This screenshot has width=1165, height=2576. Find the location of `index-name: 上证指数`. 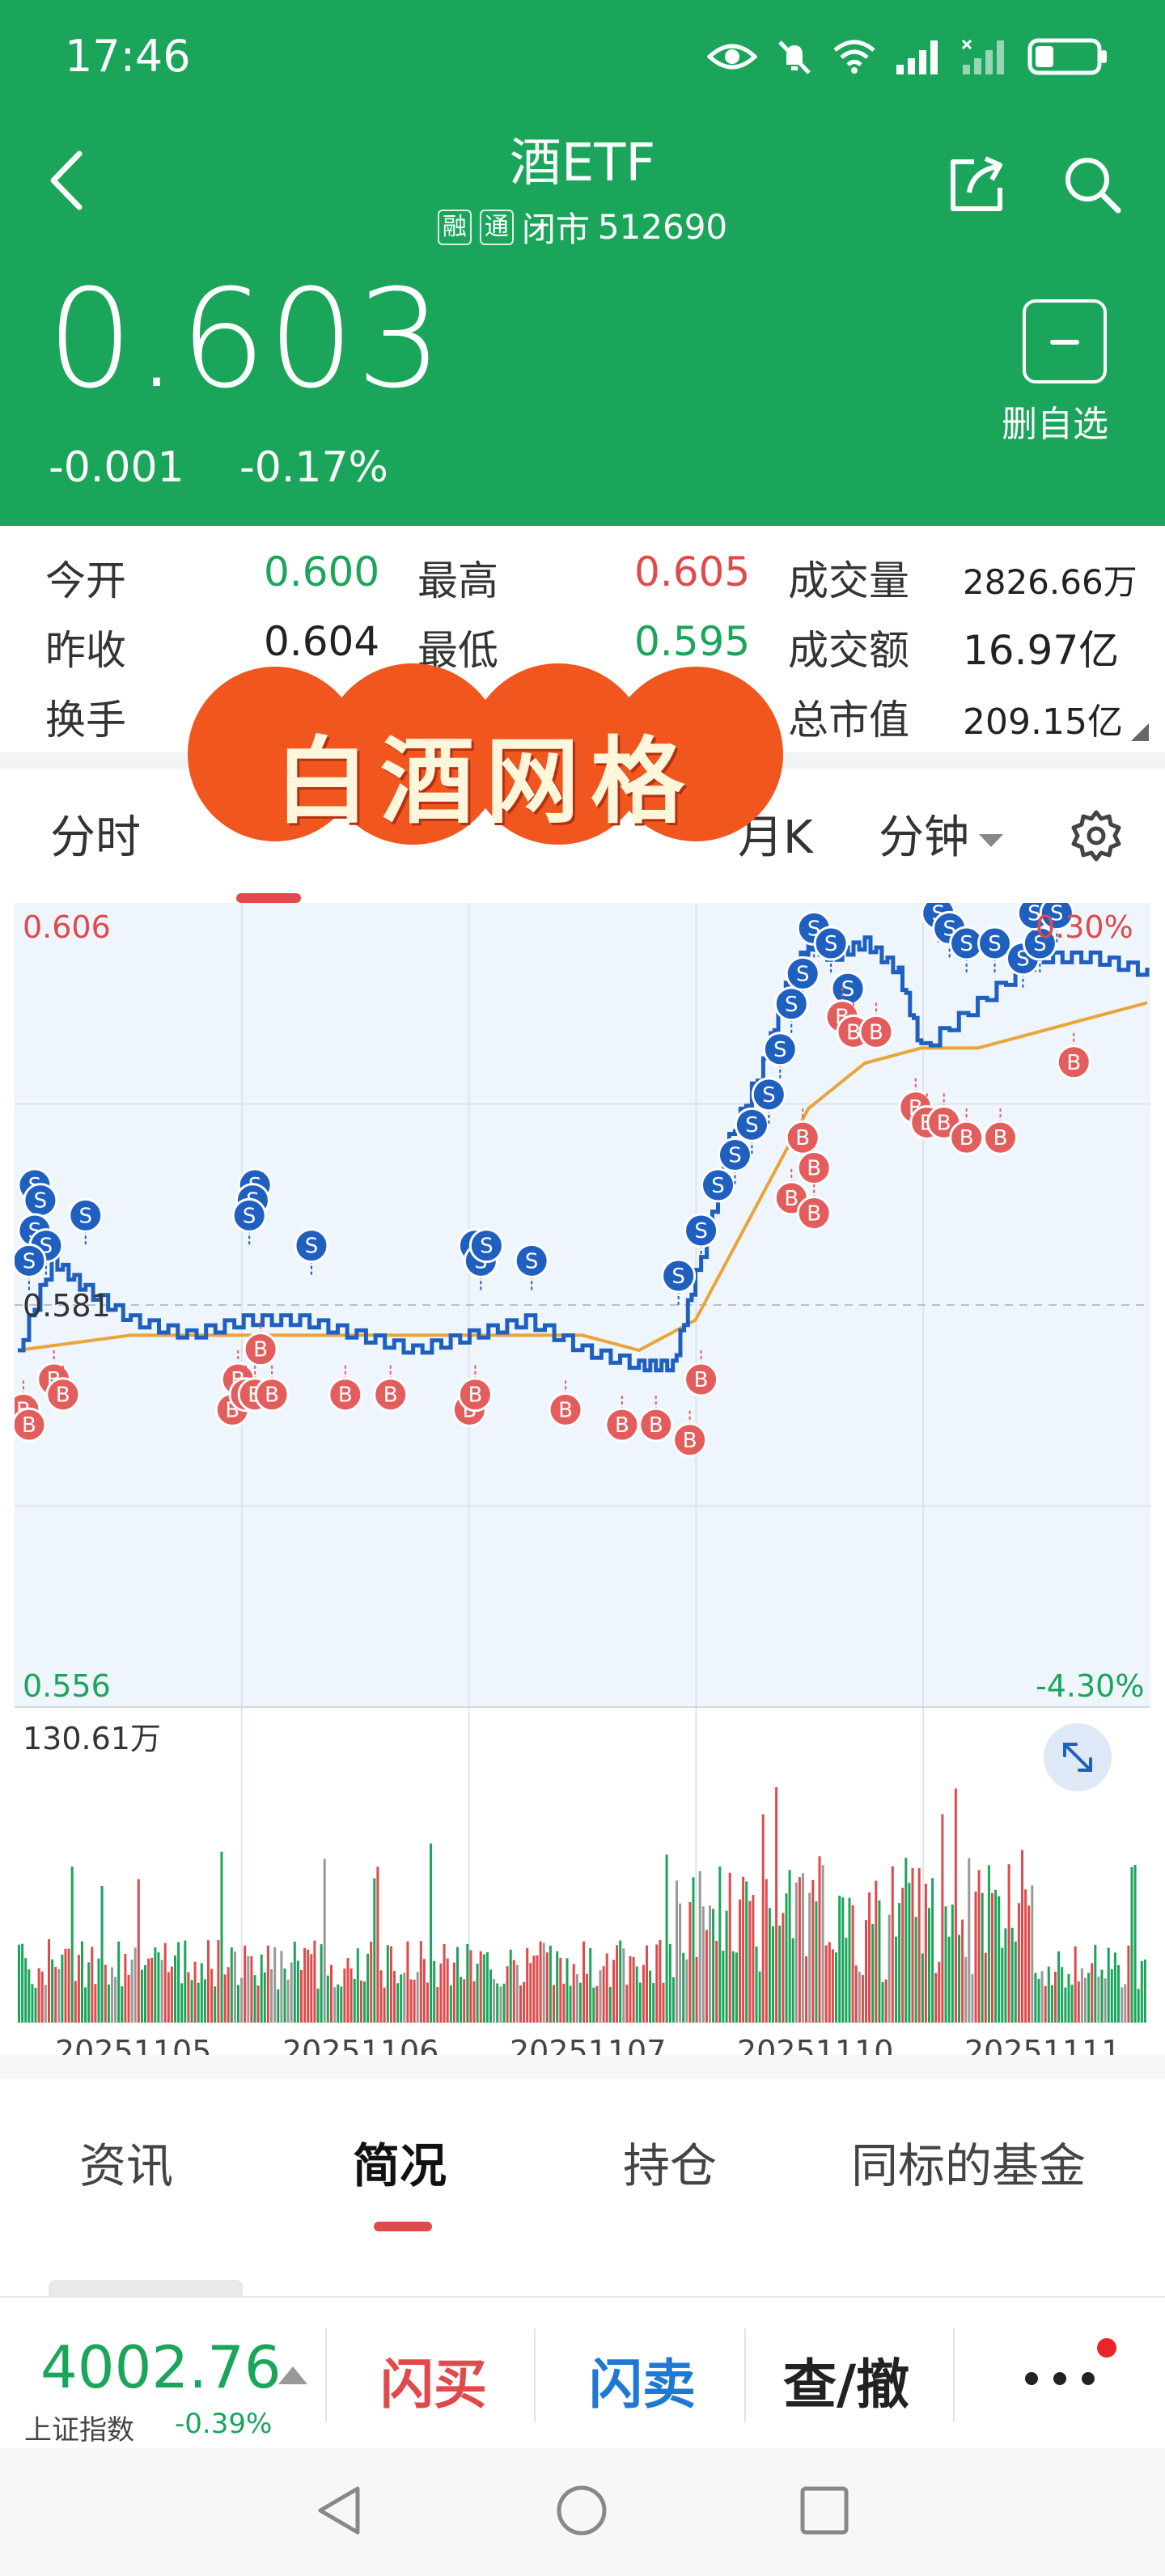

index-name: 上证指数 is located at coordinates (79, 2427).